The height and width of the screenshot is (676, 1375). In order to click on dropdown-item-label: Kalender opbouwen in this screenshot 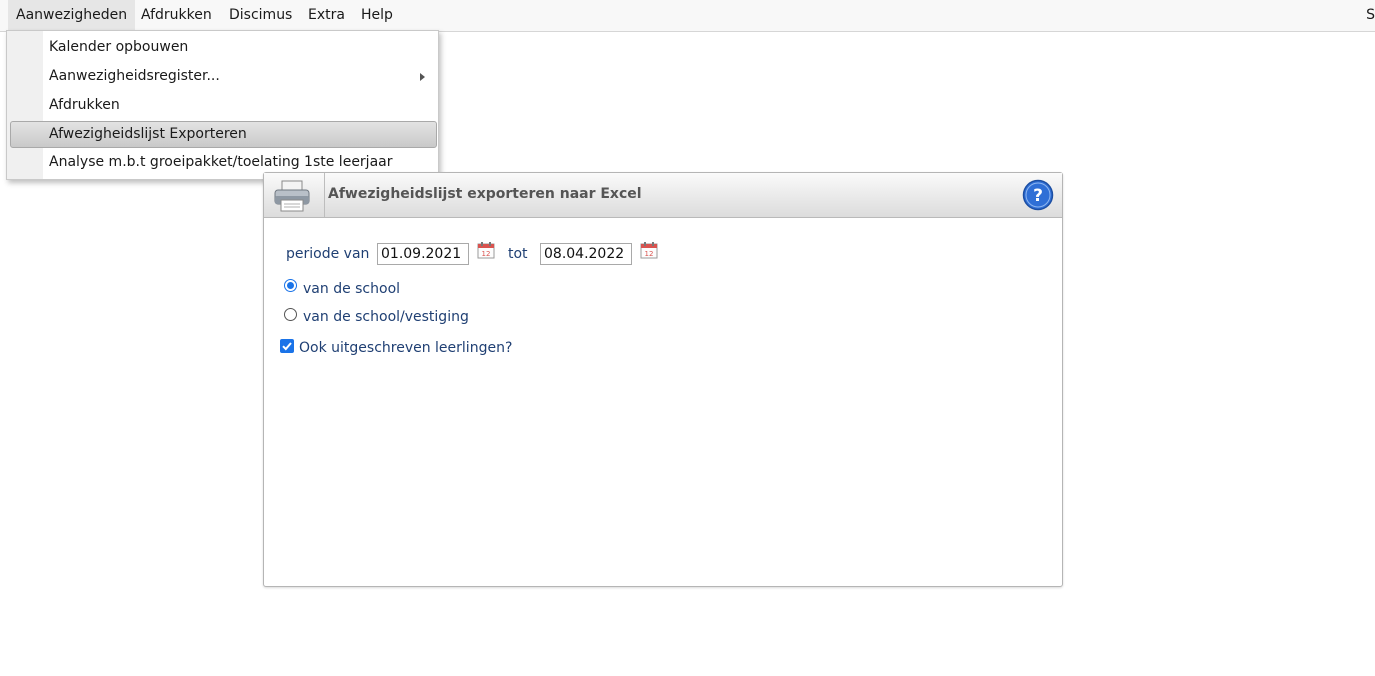, I will do `click(119, 47)`.